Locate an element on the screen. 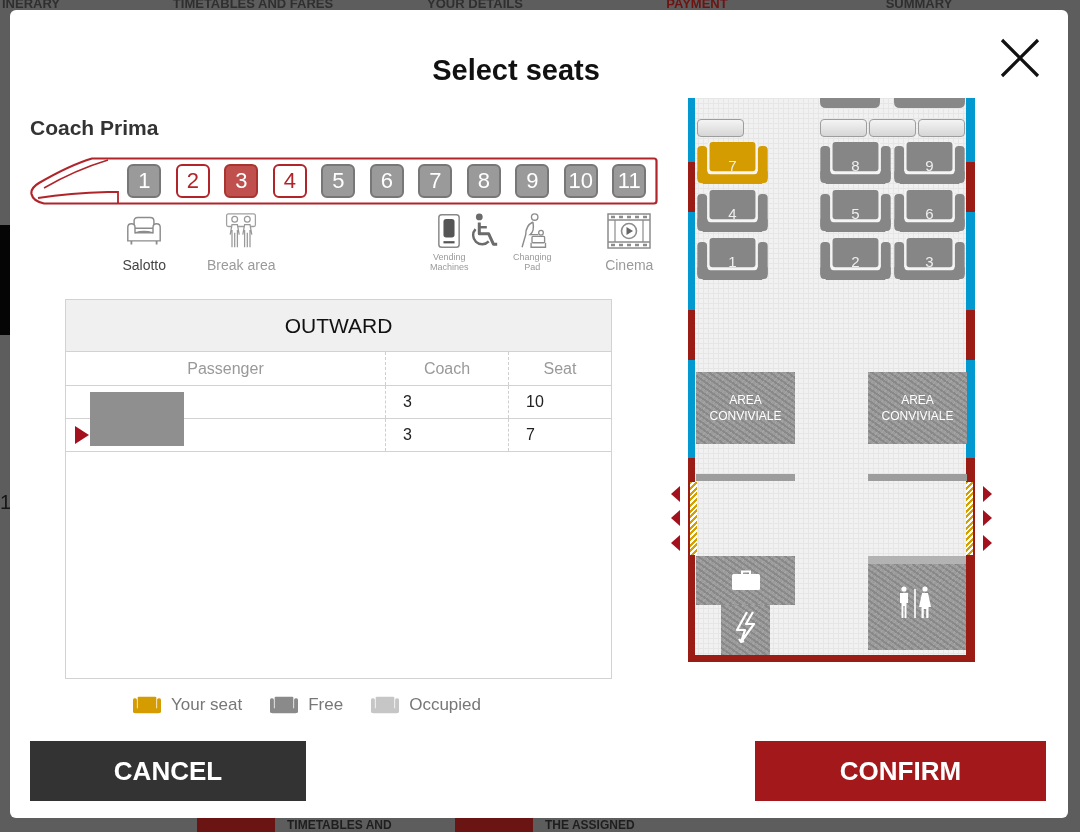  amenity-label: Salotto is located at coordinates (144, 265).